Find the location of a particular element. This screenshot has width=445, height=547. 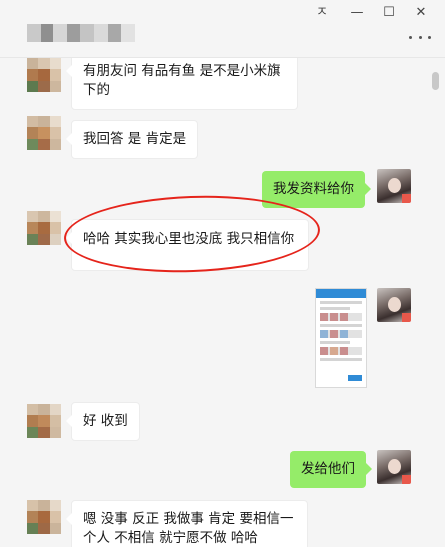

message-bubble: 嗯 没事 反正 我做事 肯定 要相信一 个人 不相信 就宁愿不做 哈哈 is located at coordinates (187, 523).